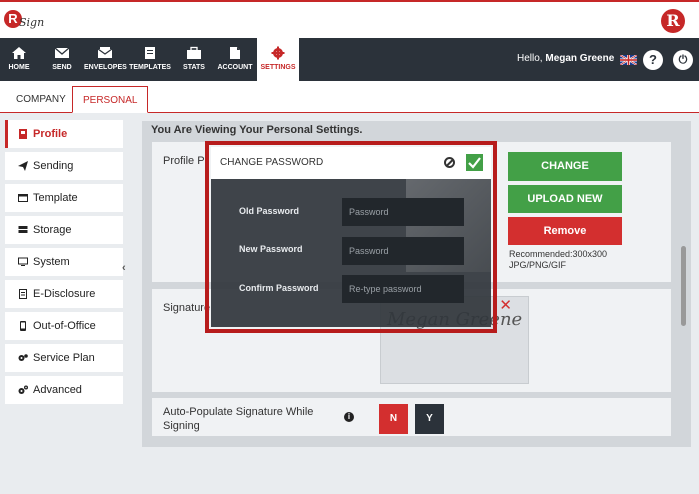  Describe the element at coordinates (23, 357) in the screenshot. I see `cogs-icon` at that location.